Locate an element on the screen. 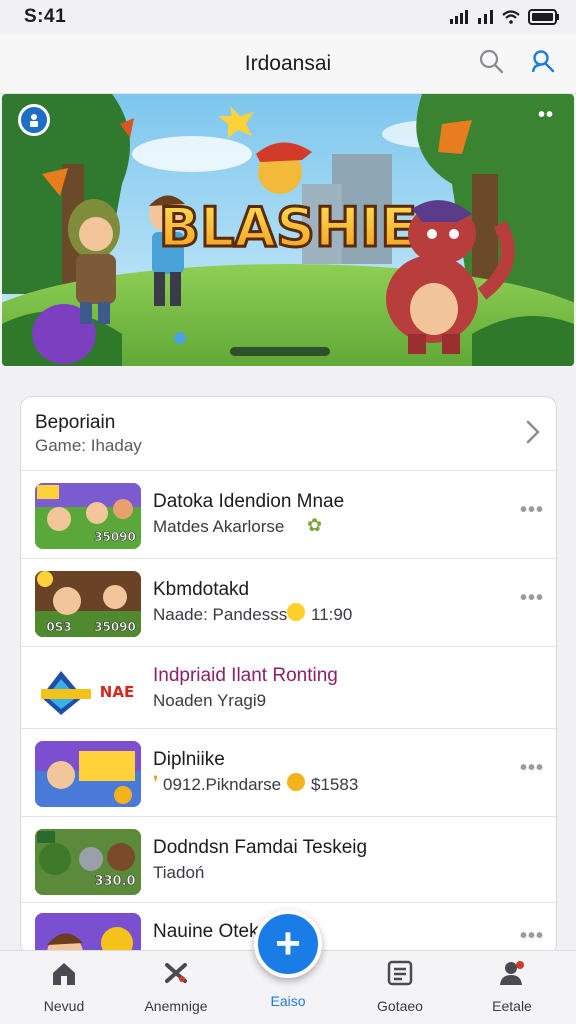 The height and width of the screenshot is (1024, 576). games-icon is located at coordinates (176, 973).